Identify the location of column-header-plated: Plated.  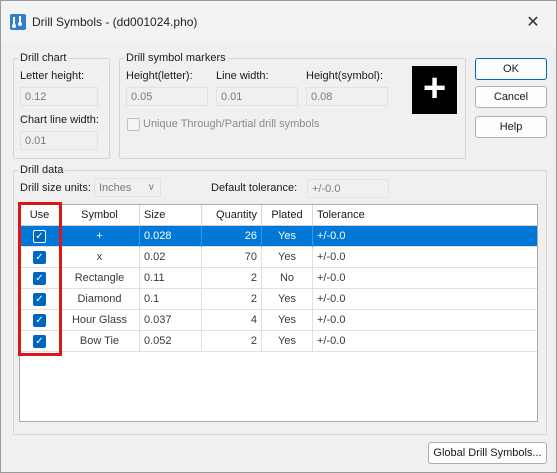
(287, 215).